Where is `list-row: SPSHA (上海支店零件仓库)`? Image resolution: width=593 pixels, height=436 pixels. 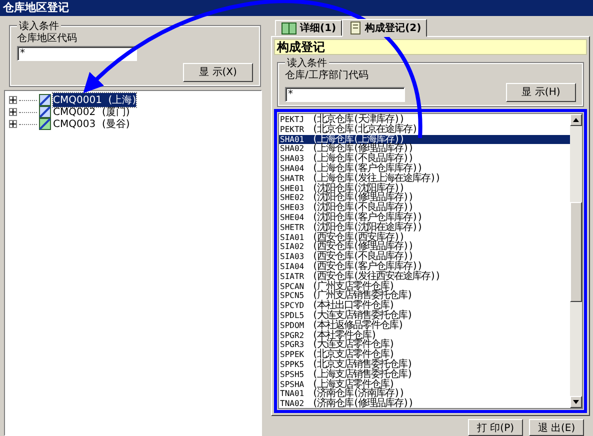
list-row: SPSHA (上海支店零件仓库) is located at coordinates (424, 385).